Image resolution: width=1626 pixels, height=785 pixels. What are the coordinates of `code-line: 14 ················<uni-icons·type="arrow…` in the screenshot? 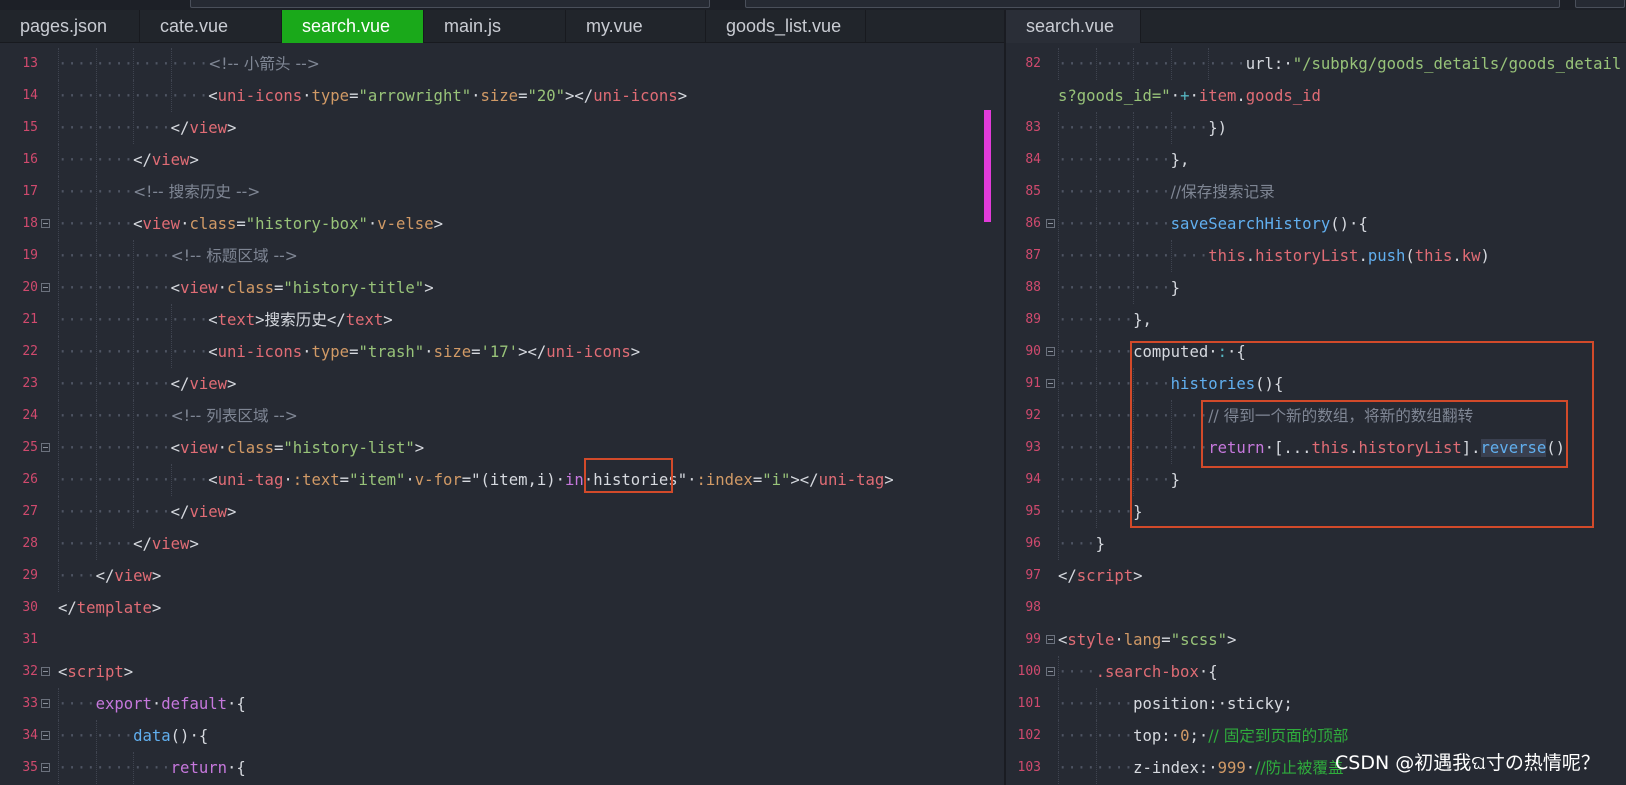 It's located at (502, 96).